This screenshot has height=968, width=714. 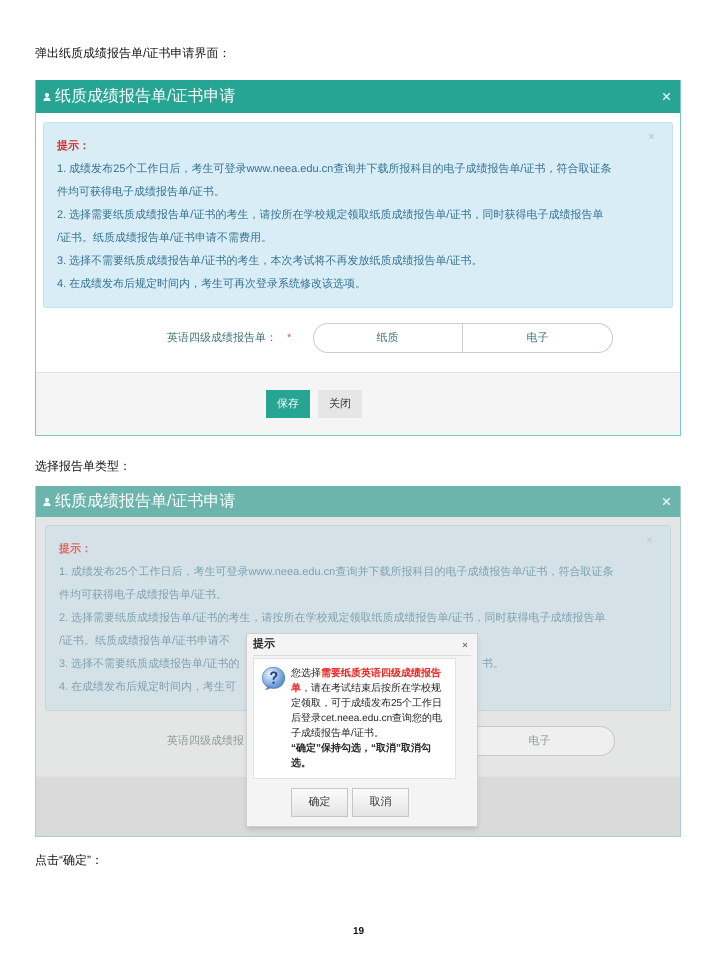 I want to click on prompt-message: 您选择需要纸质英语四级成绩报告单，请在考试结束后按所在学校规定领取，可于成绩发布25个工作日后登录cet.neea.edu.cn查询您的电子成绩报告单/证书。, so click(x=367, y=703).